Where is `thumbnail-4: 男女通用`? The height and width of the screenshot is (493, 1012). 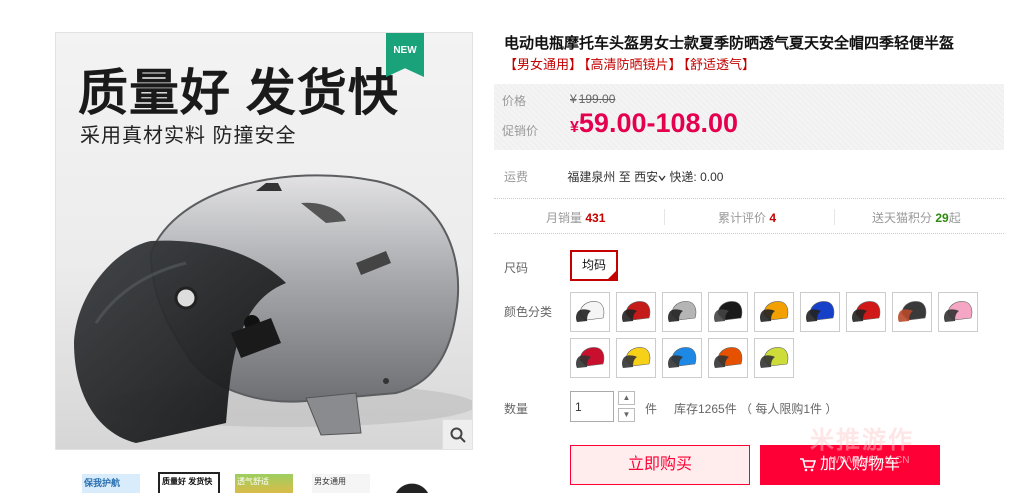 thumbnail-4: 男女通用 is located at coordinates (341, 482).